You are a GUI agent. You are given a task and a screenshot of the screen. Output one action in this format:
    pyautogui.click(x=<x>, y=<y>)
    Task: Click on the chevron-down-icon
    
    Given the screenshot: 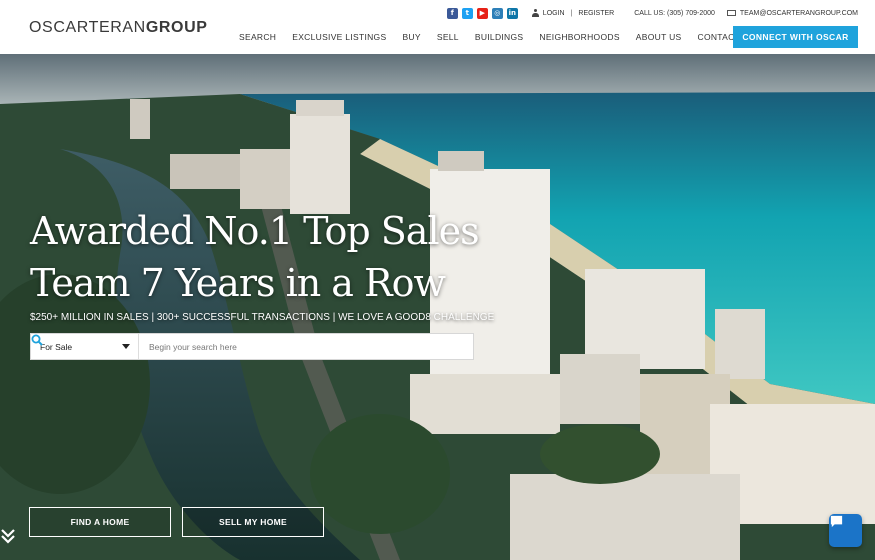 What is the action you would take?
    pyautogui.click(x=126, y=346)
    